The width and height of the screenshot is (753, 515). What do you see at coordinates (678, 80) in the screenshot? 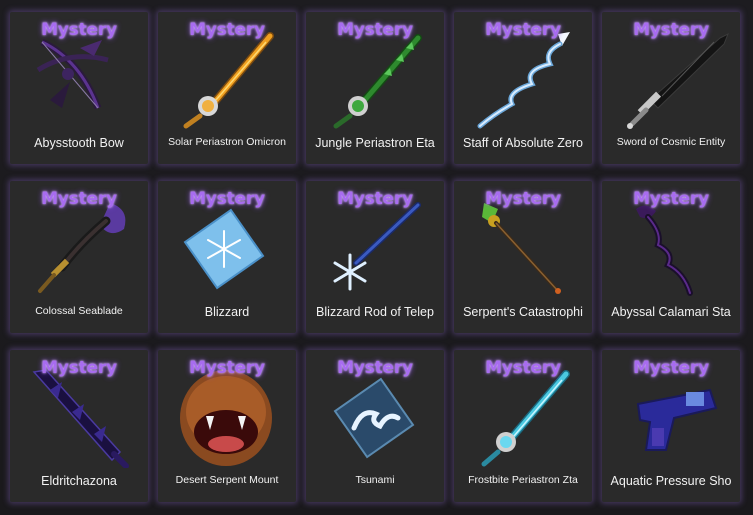
I see `black-sword-icon` at bounding box center [678, 80].